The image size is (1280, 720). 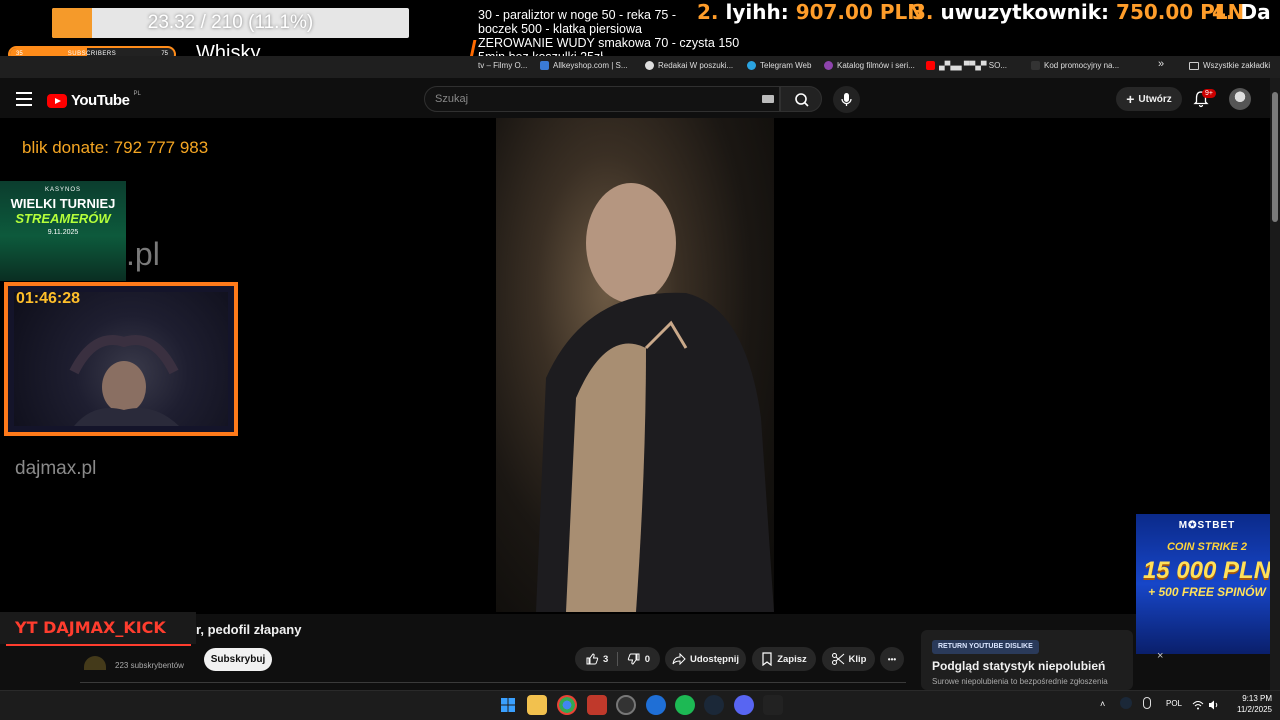 What do you see at coordinates (757, 12) in the screenshot?
I see `leaderboard-name: lyihh:` at bounding box center [757, 12].